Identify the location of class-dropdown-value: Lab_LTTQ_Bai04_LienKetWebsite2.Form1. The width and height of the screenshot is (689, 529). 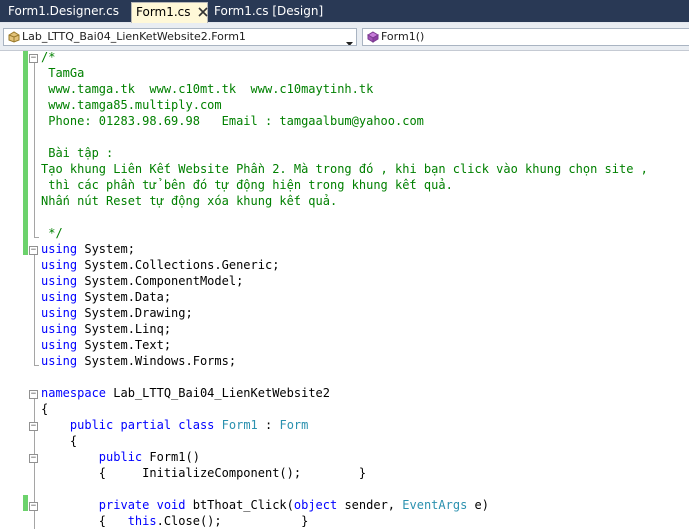
(134, 36).